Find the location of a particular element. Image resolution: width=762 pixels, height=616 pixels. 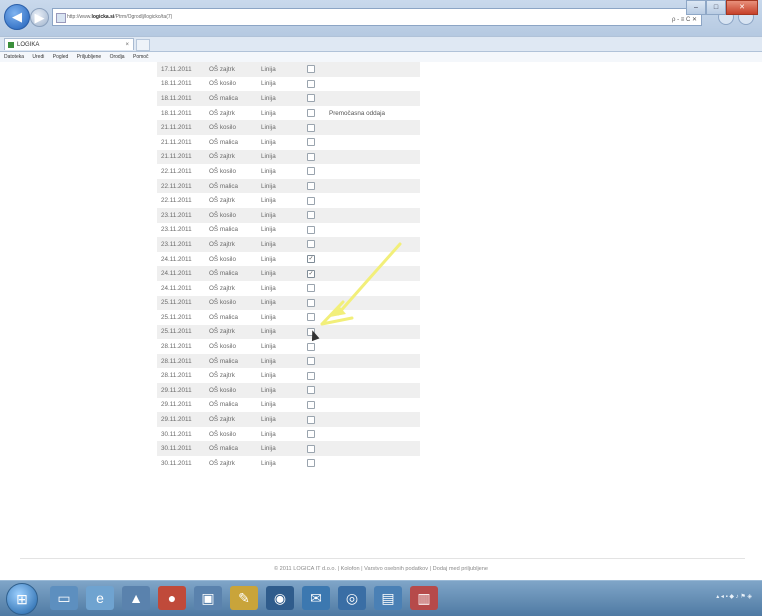

taskbar-outlook-icon: ✉ is located at coordinates (316, 598).